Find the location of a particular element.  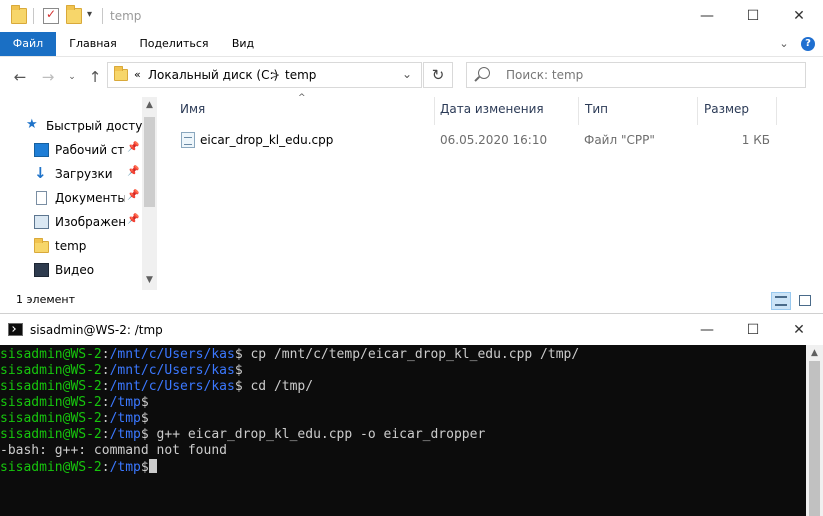

file-date: 06.05.2020 16:10 is located at coordinates (494, 140).